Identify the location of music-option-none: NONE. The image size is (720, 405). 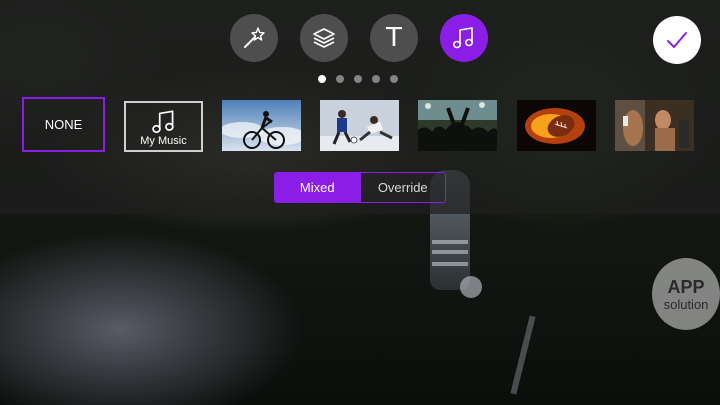
(63, 124).